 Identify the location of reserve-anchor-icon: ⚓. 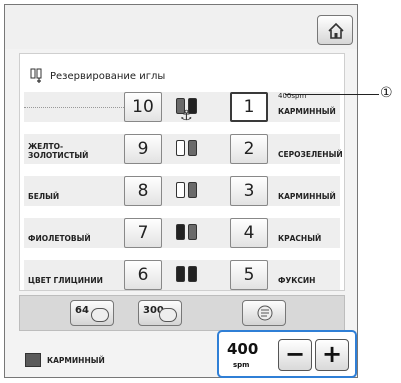
(186, 116).